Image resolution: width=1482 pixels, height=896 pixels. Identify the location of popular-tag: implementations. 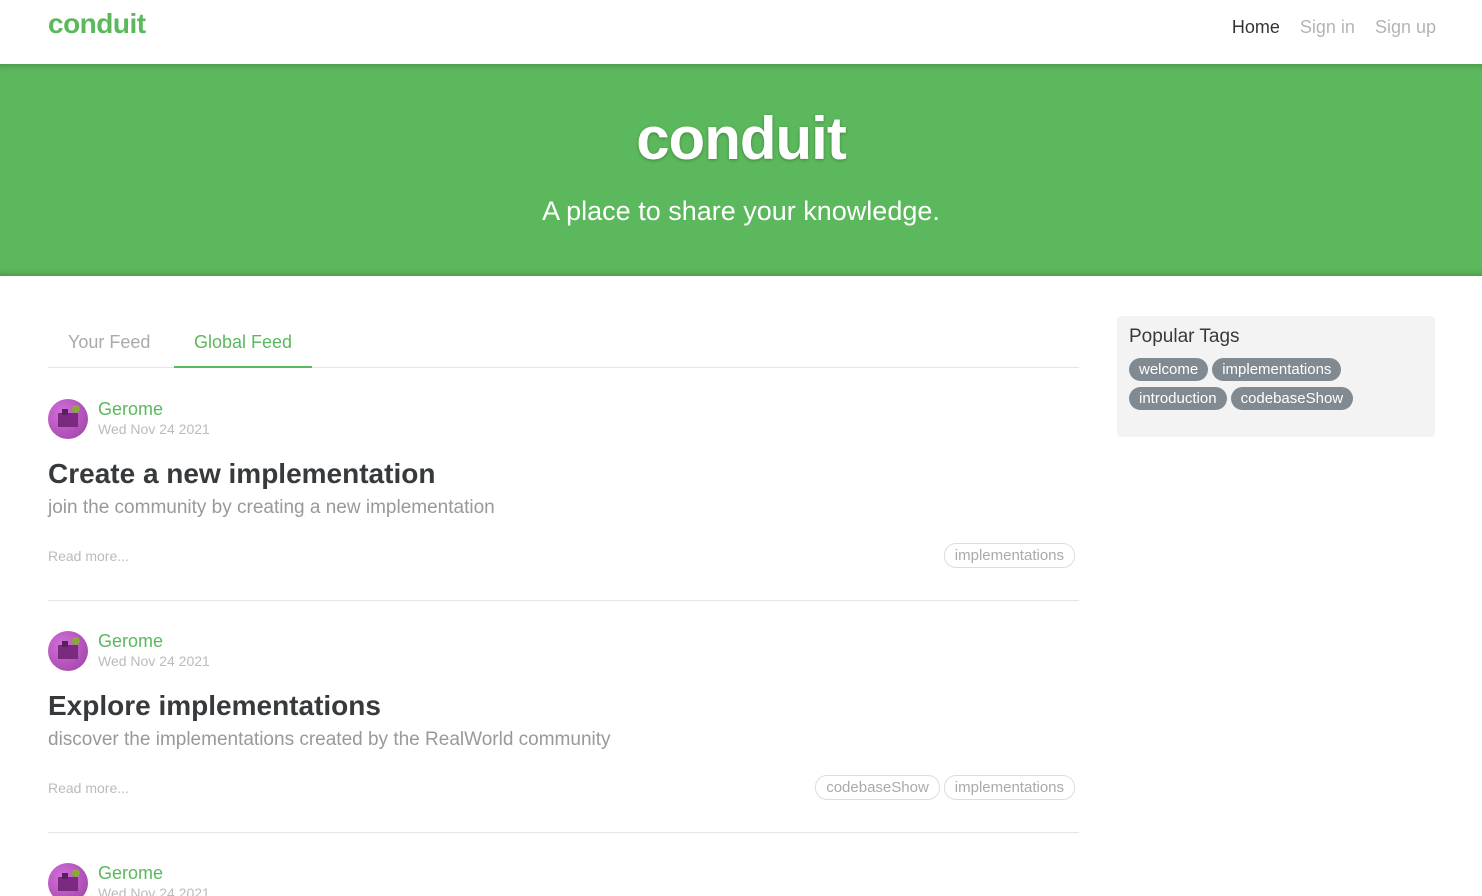
(1277, 369).